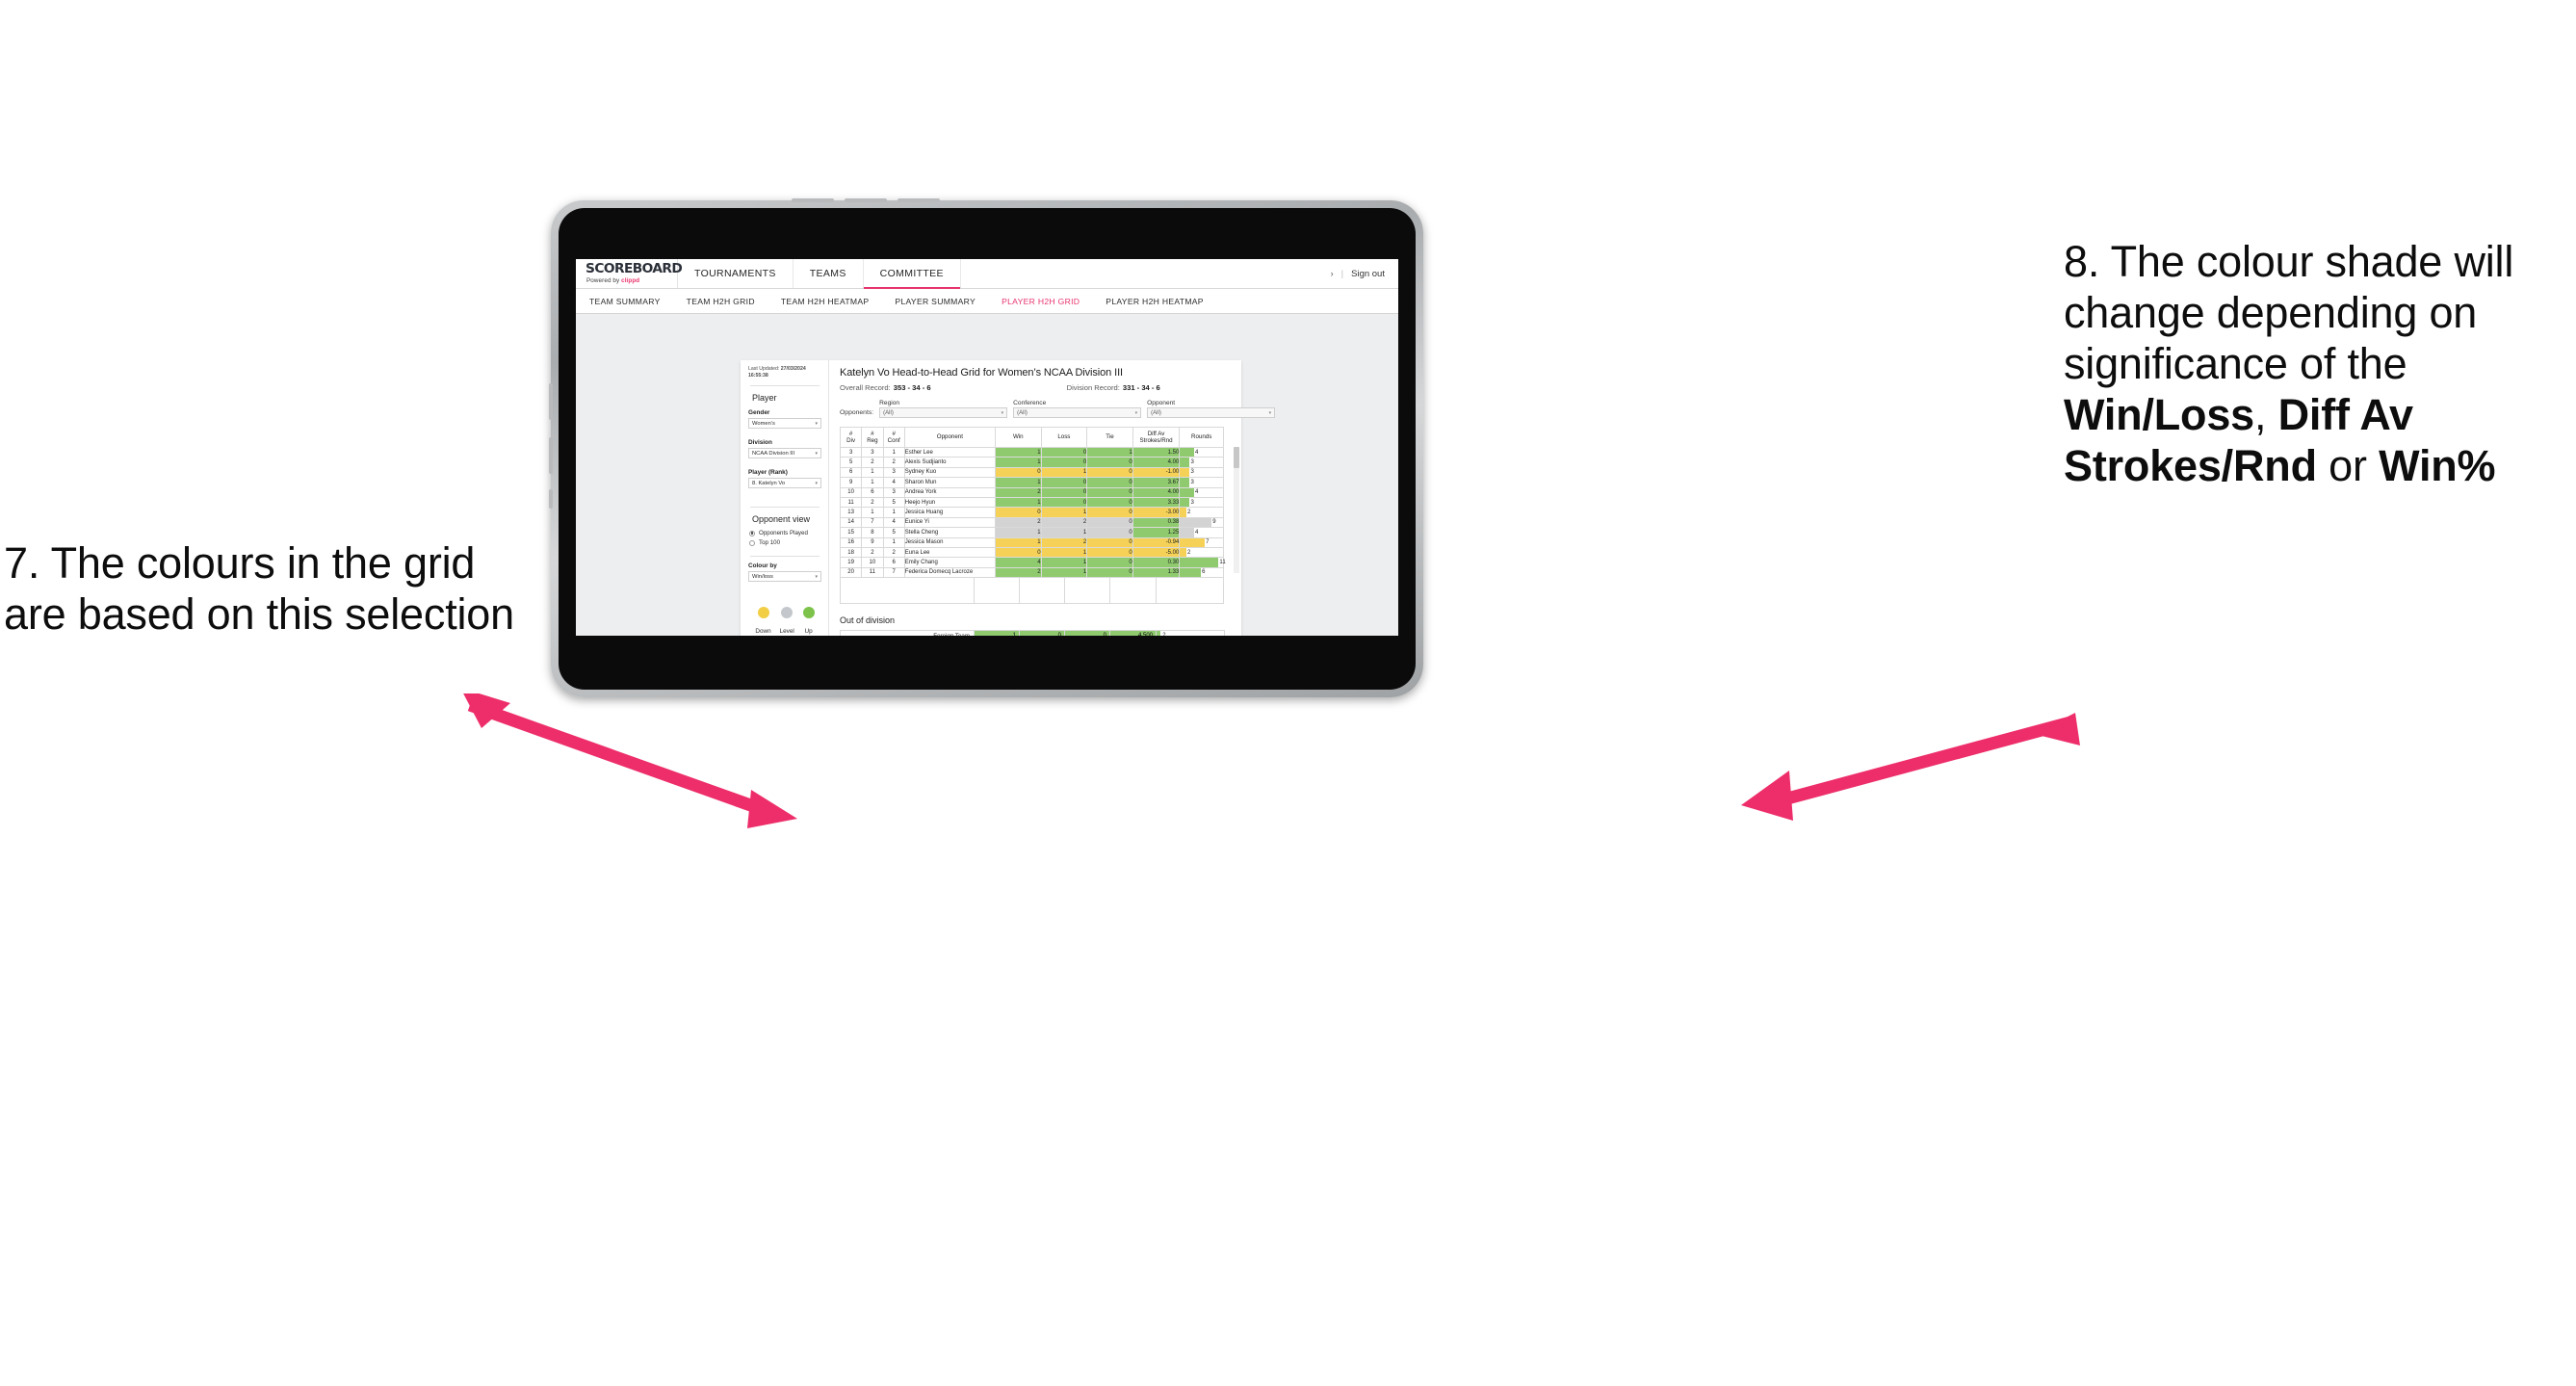  Describe the element at coordinates (1031, 542) in the screenshot. I see `table-row: 16 9 1 Jessica Mason 1 2 0 -0.94 7` at that location.